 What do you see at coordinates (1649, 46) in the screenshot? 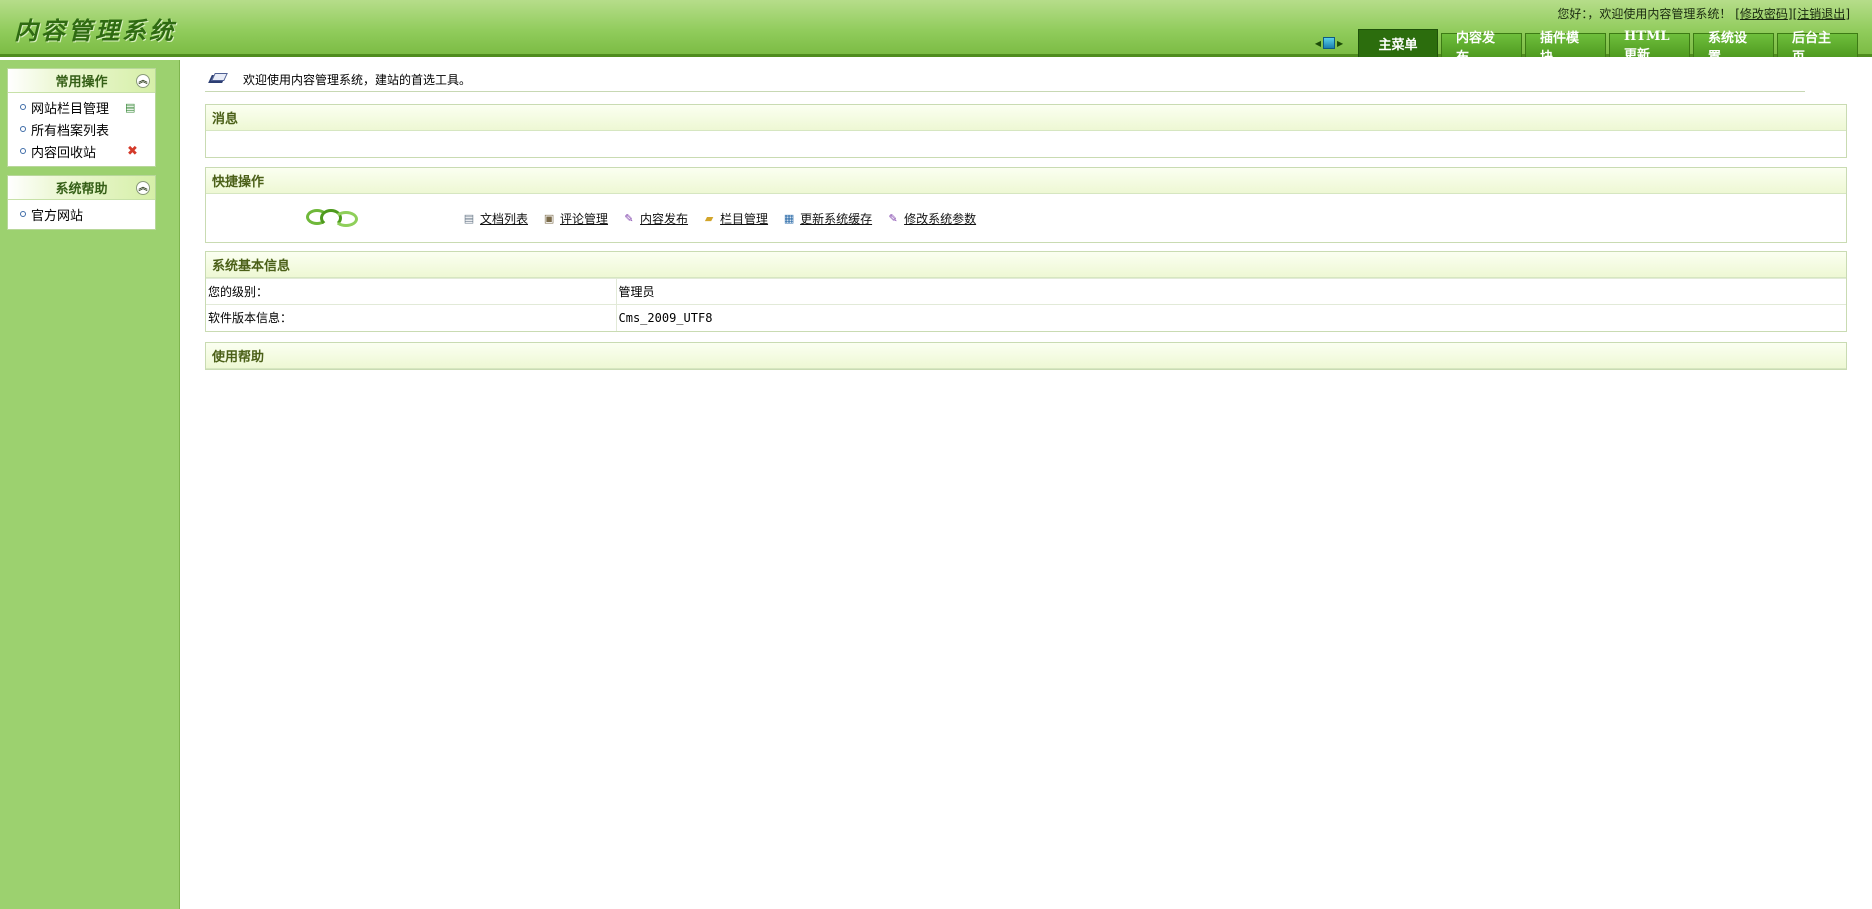
I see `tab-html-update: HTML更新` at bounding box center [1649, 46].